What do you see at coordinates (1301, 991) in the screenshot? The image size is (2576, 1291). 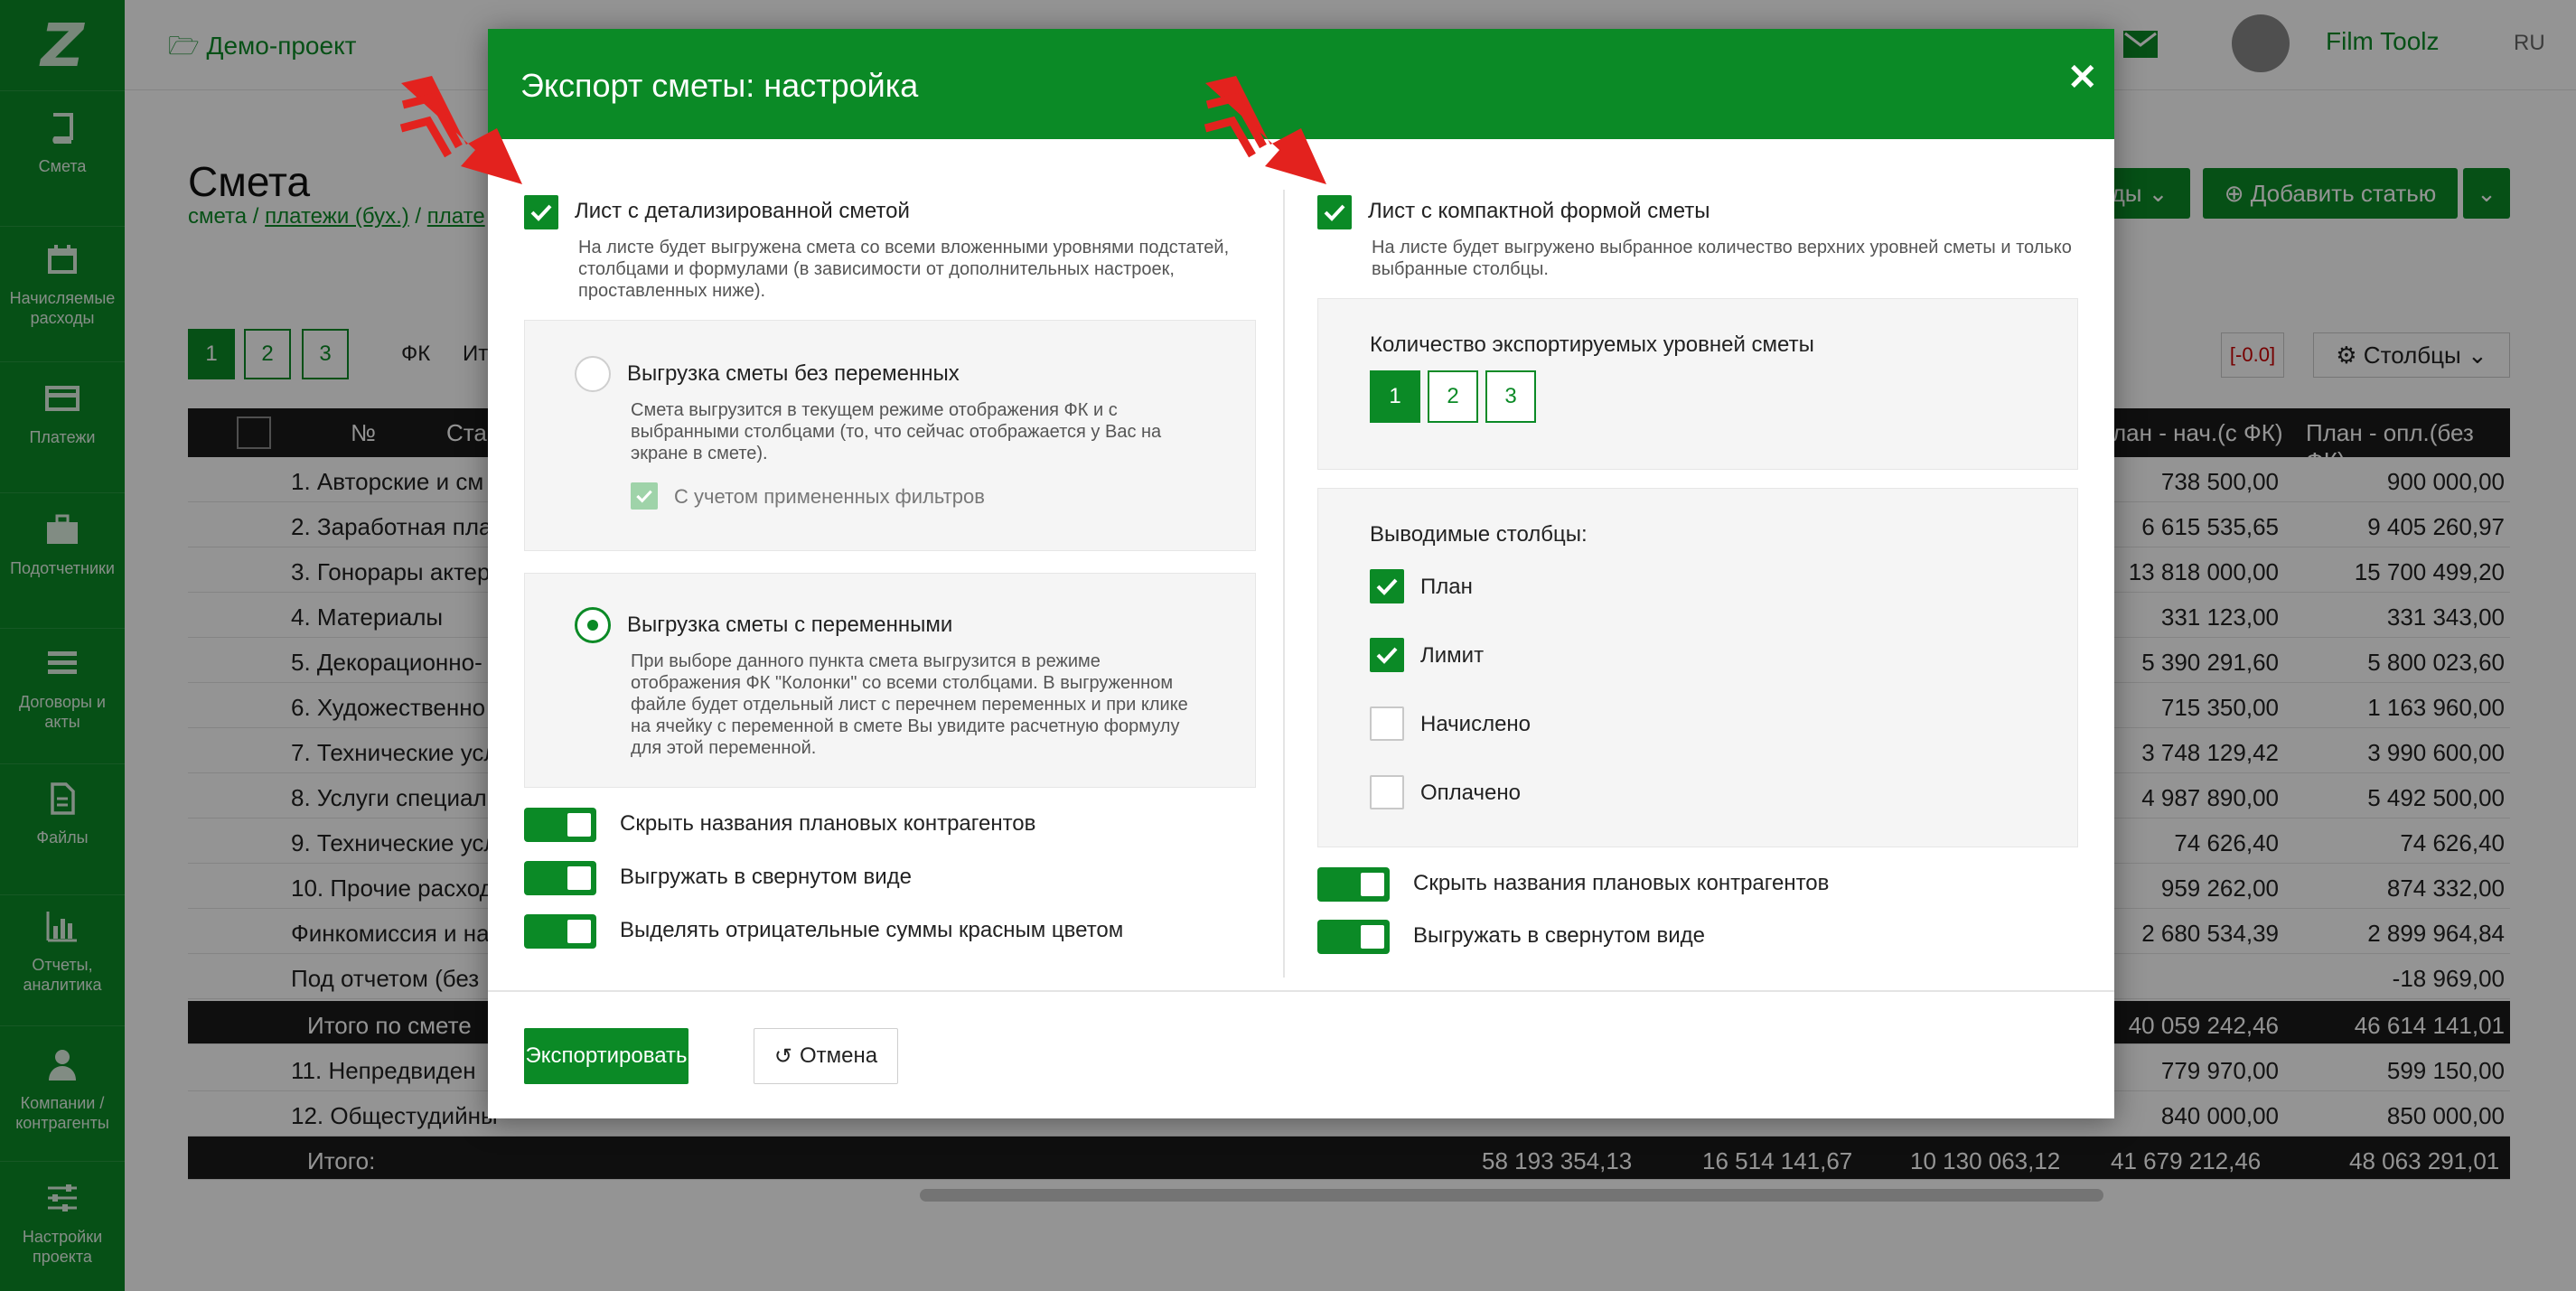 I see `footer-divider` at bounding box center [1301, 991].